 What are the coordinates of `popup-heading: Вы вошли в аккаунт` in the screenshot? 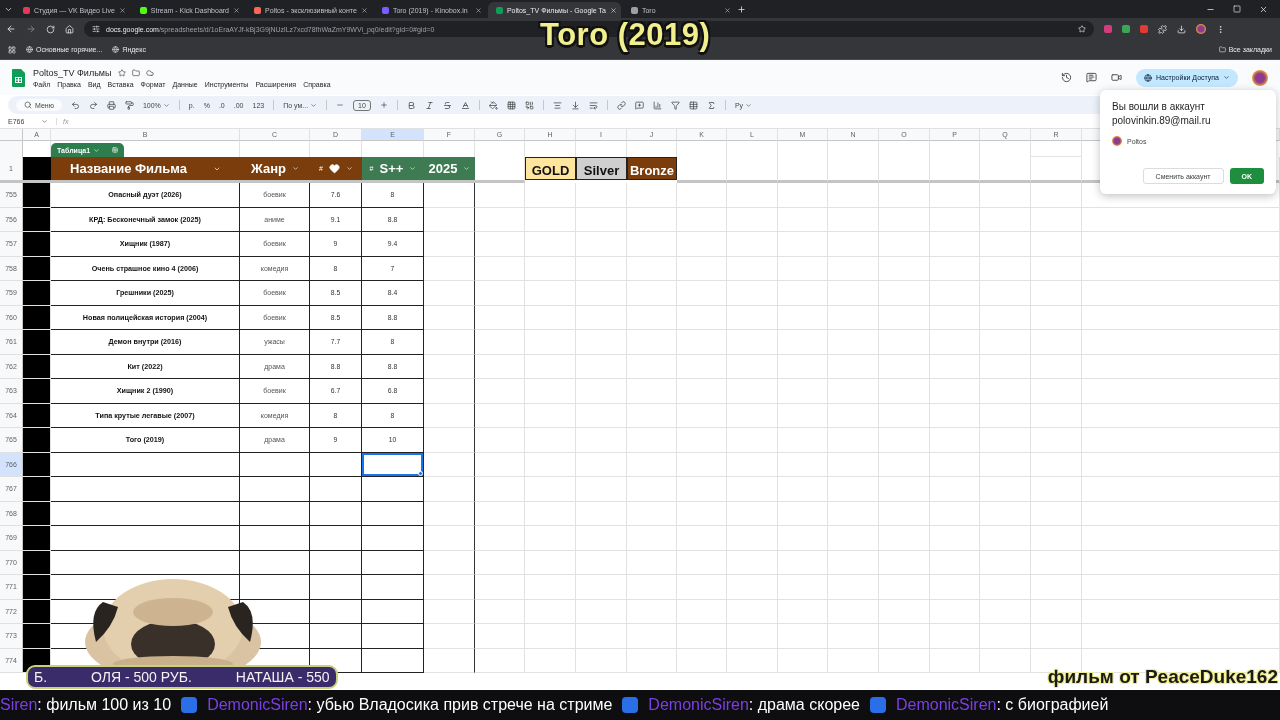 It's located at (1159, 107).